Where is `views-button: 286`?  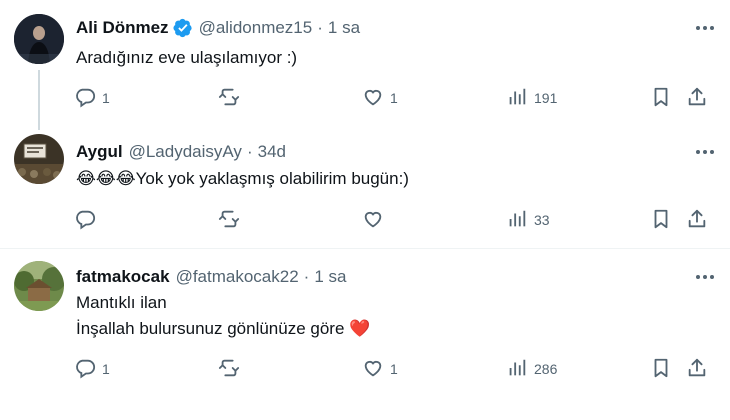
views-button: 286 is located at coordinates (531, 369).